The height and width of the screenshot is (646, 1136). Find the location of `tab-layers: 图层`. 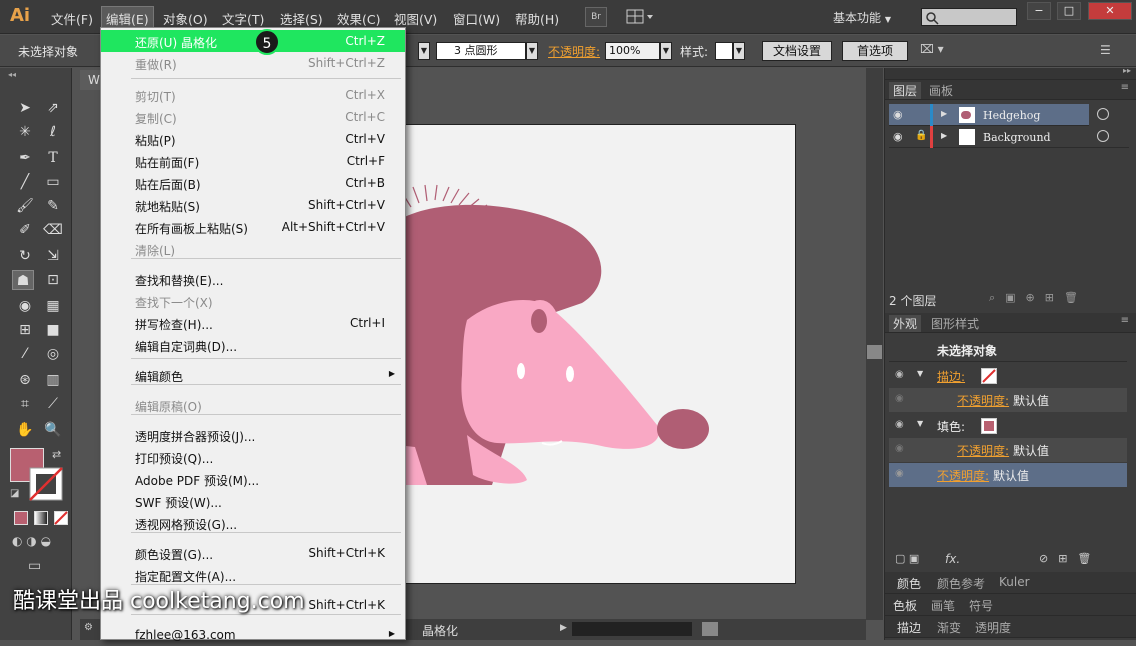

tab-layers: 图层 is located at coordinates (905, 90).